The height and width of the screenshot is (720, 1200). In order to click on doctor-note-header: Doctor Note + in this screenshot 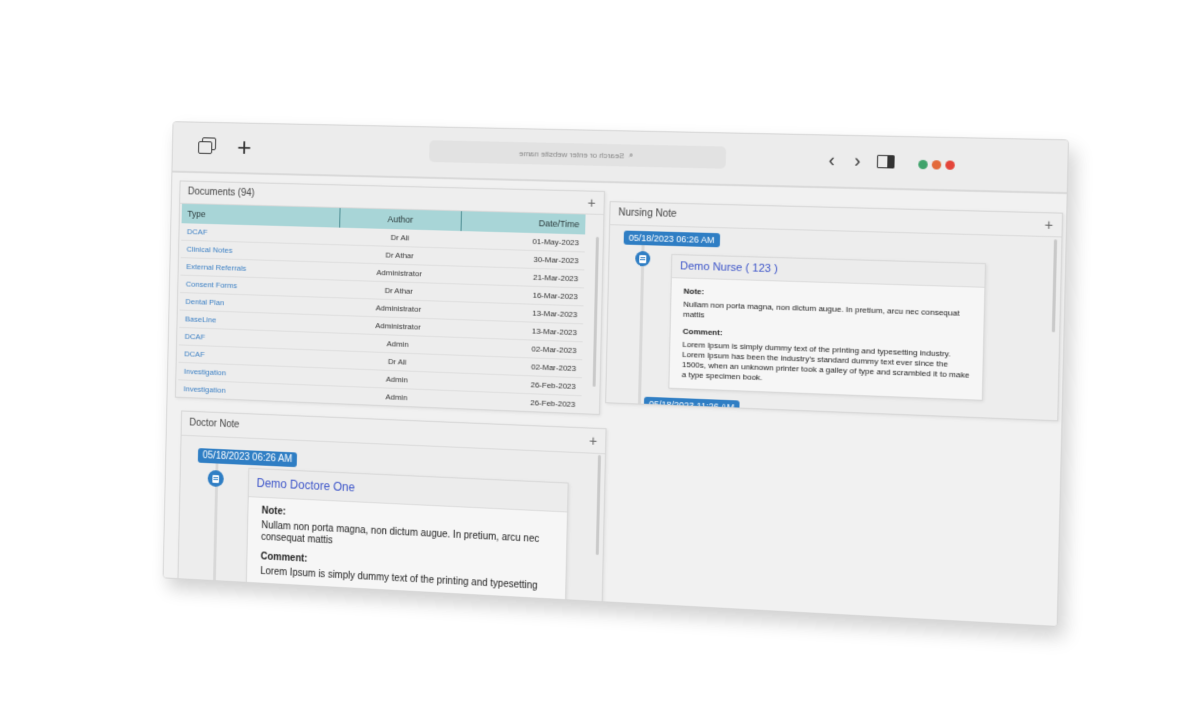, I will do `click(394, 432)`.